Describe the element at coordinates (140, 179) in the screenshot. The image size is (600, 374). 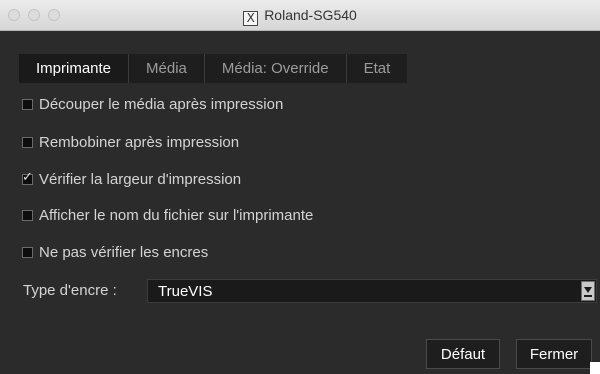
I see `option-label: Vérifier la largeur d'impression` at that location.